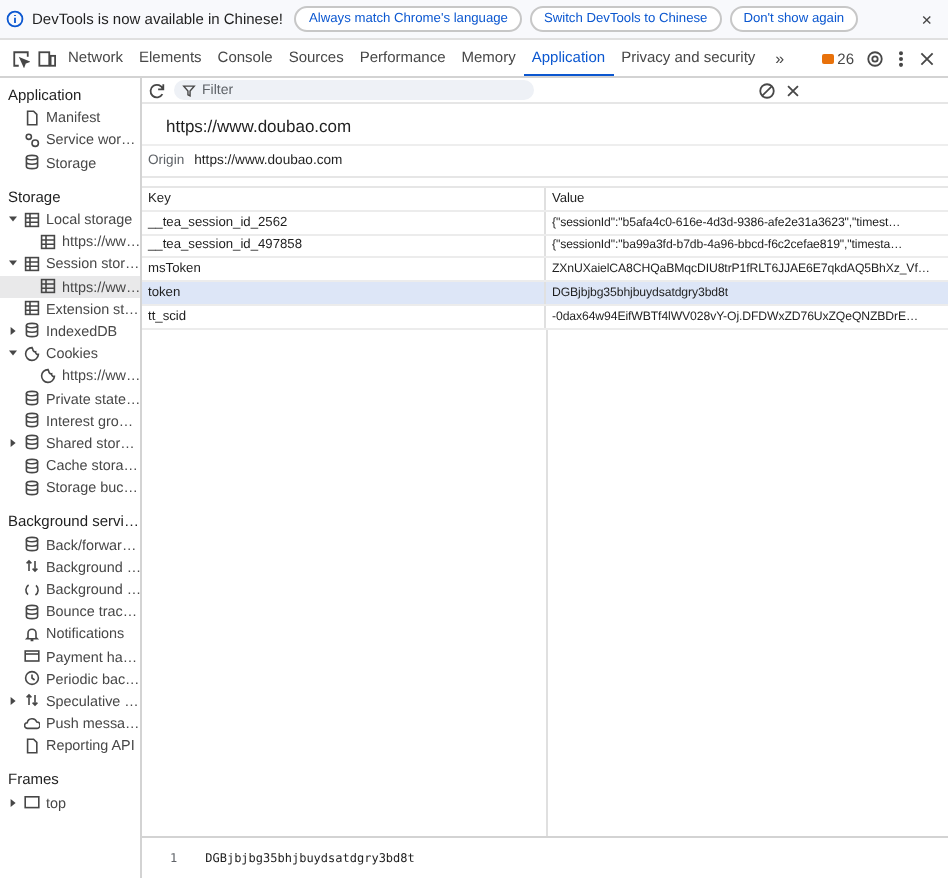  Describe the element at coordinates (926, 19) in the screenshot. I see `close-button: ×` at that location.